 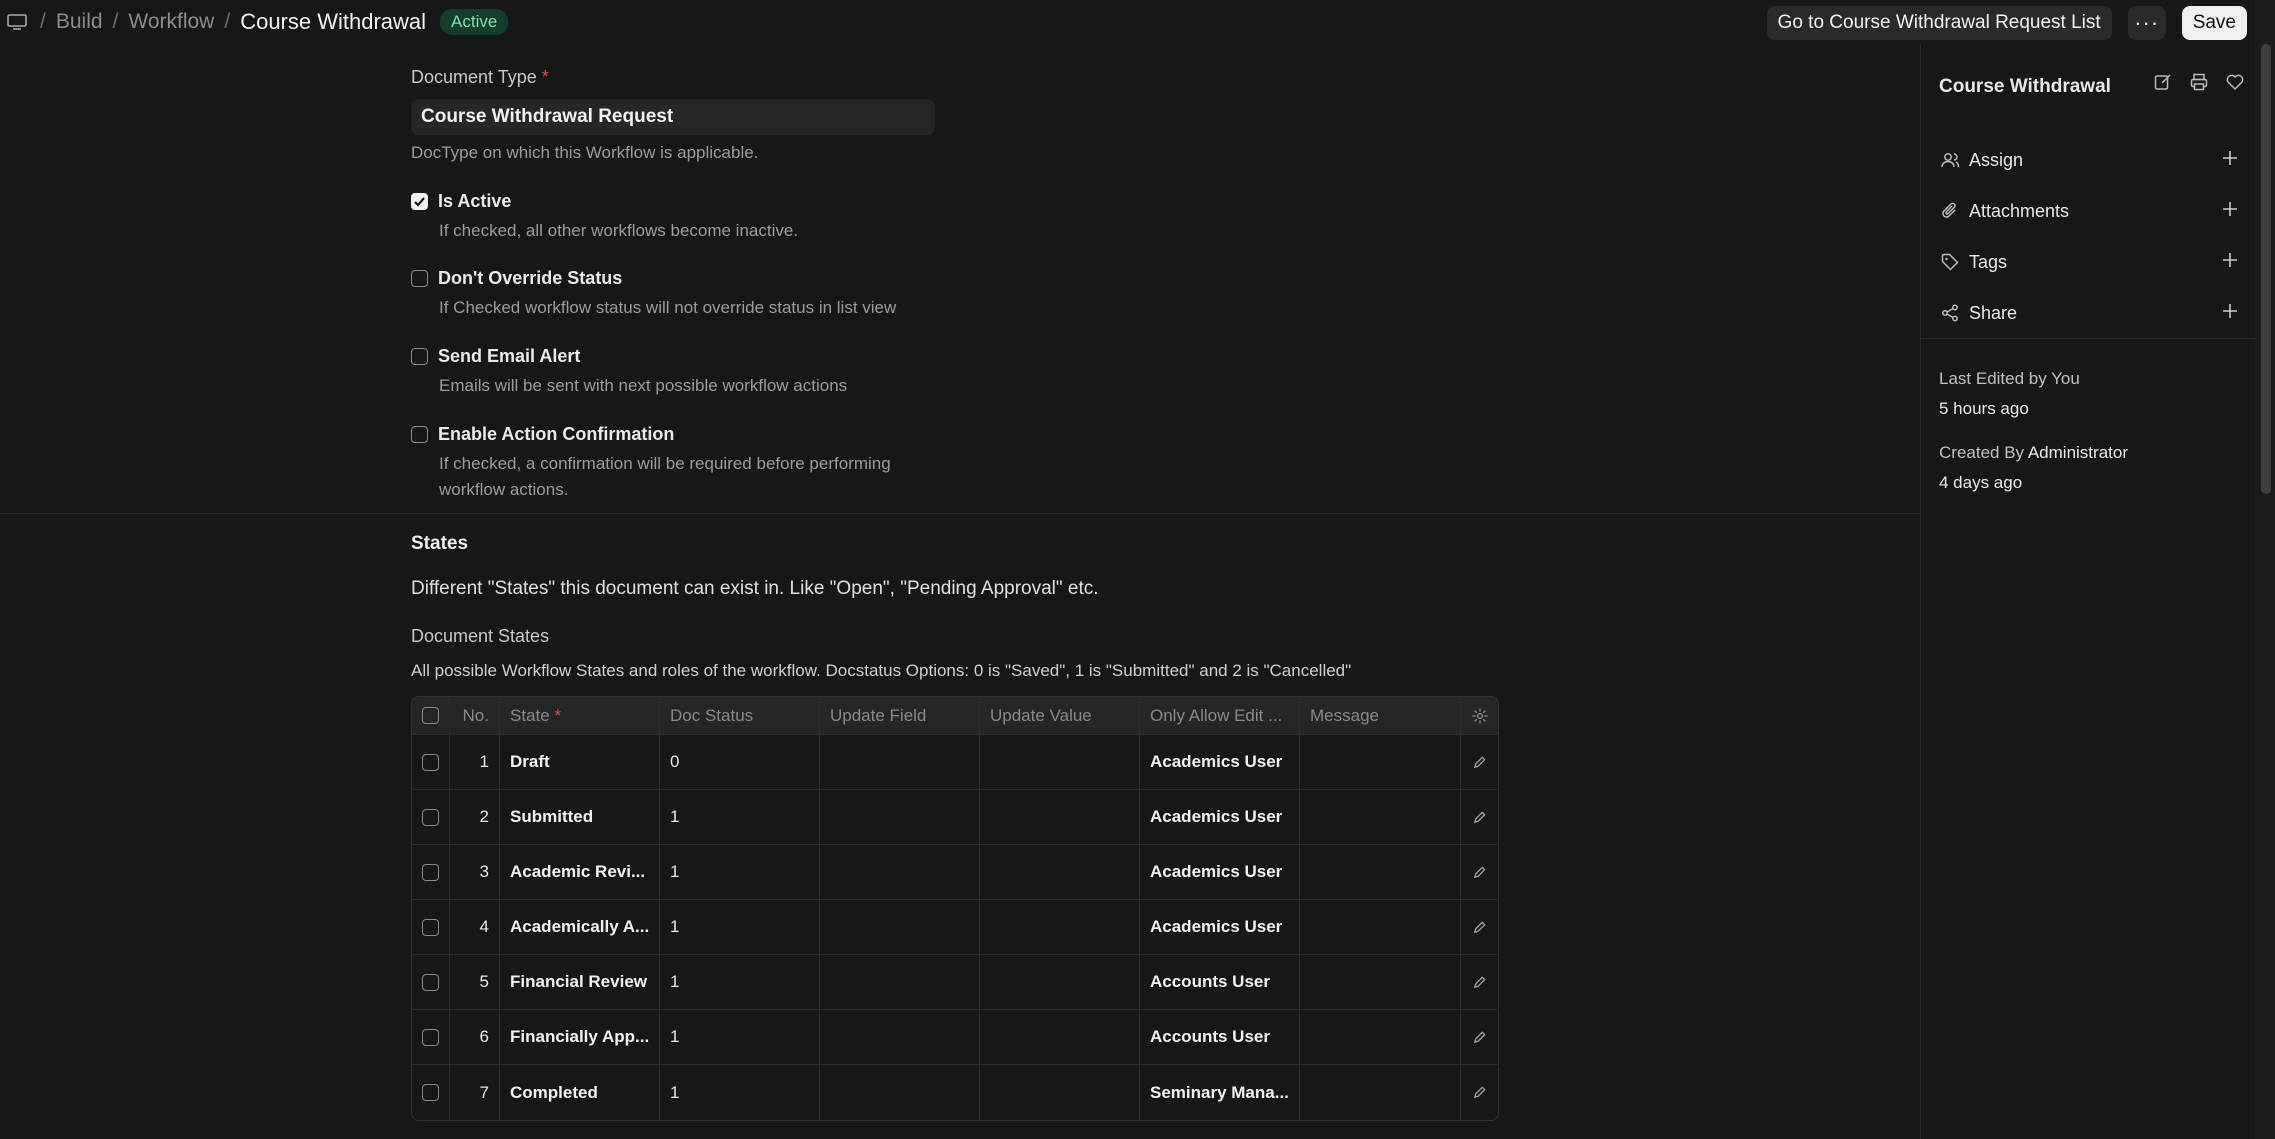 What do you see at coordinates (2230, 160) in the screenshot?
I see `add-assign-icon` at bounding box center [2230, 160].